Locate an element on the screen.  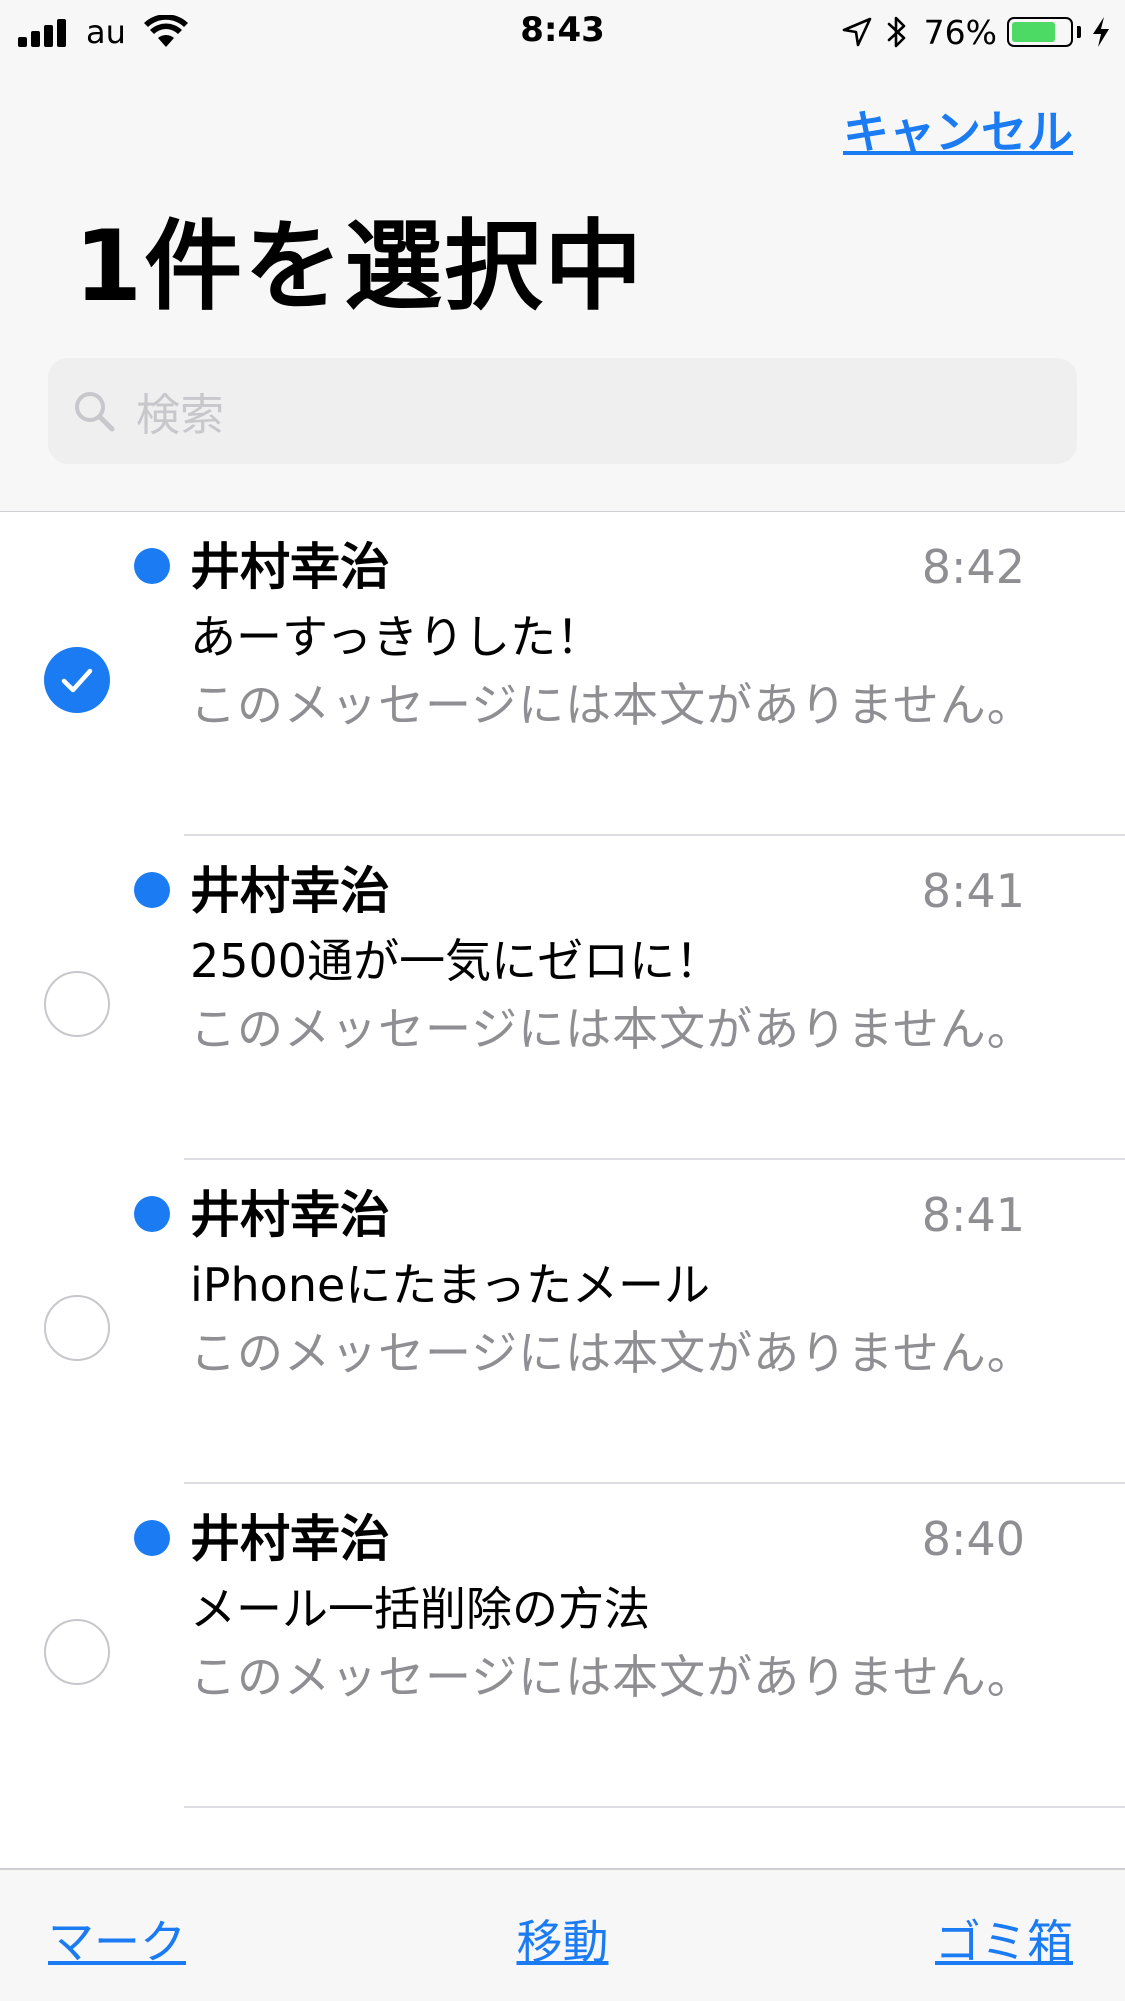
search-icon is located at coordinates (95, 412).